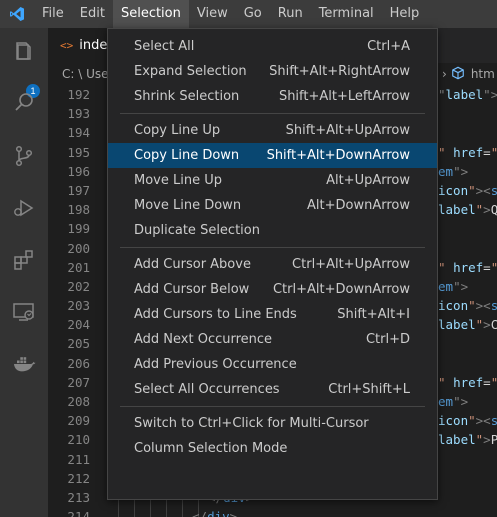 The height and width of the screenshot is (517, 497). I want to click on breadcrumb-symbol-label: htm, so click(482, 74).